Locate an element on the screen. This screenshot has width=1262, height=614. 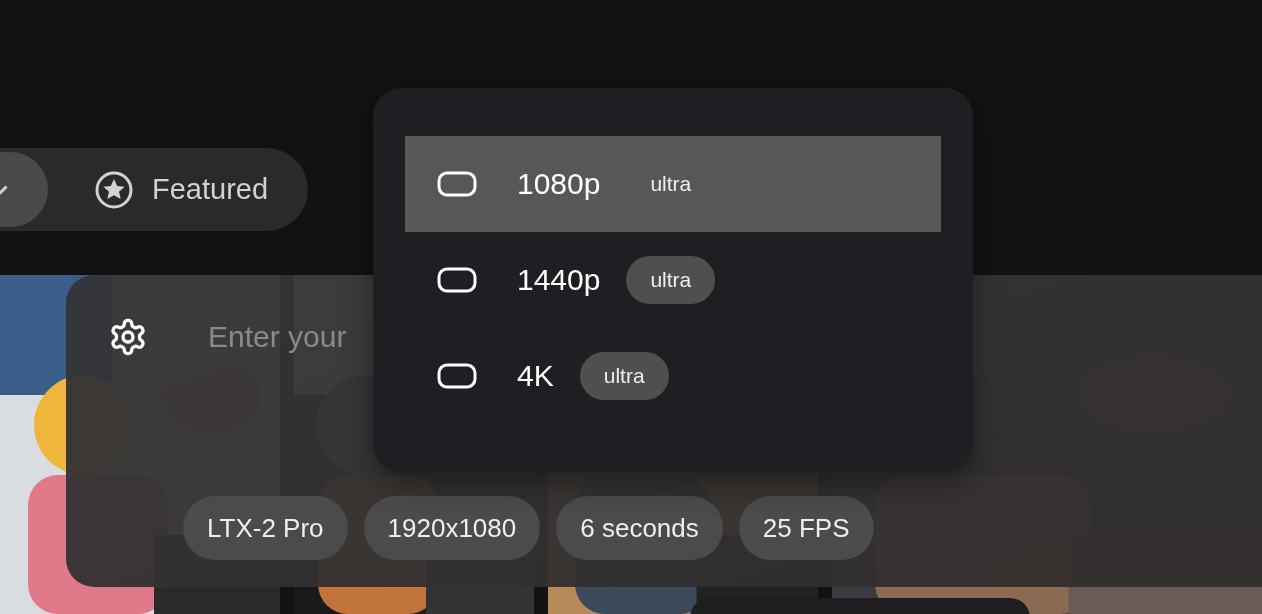
settings-icon is located at coordinates (128, 337).